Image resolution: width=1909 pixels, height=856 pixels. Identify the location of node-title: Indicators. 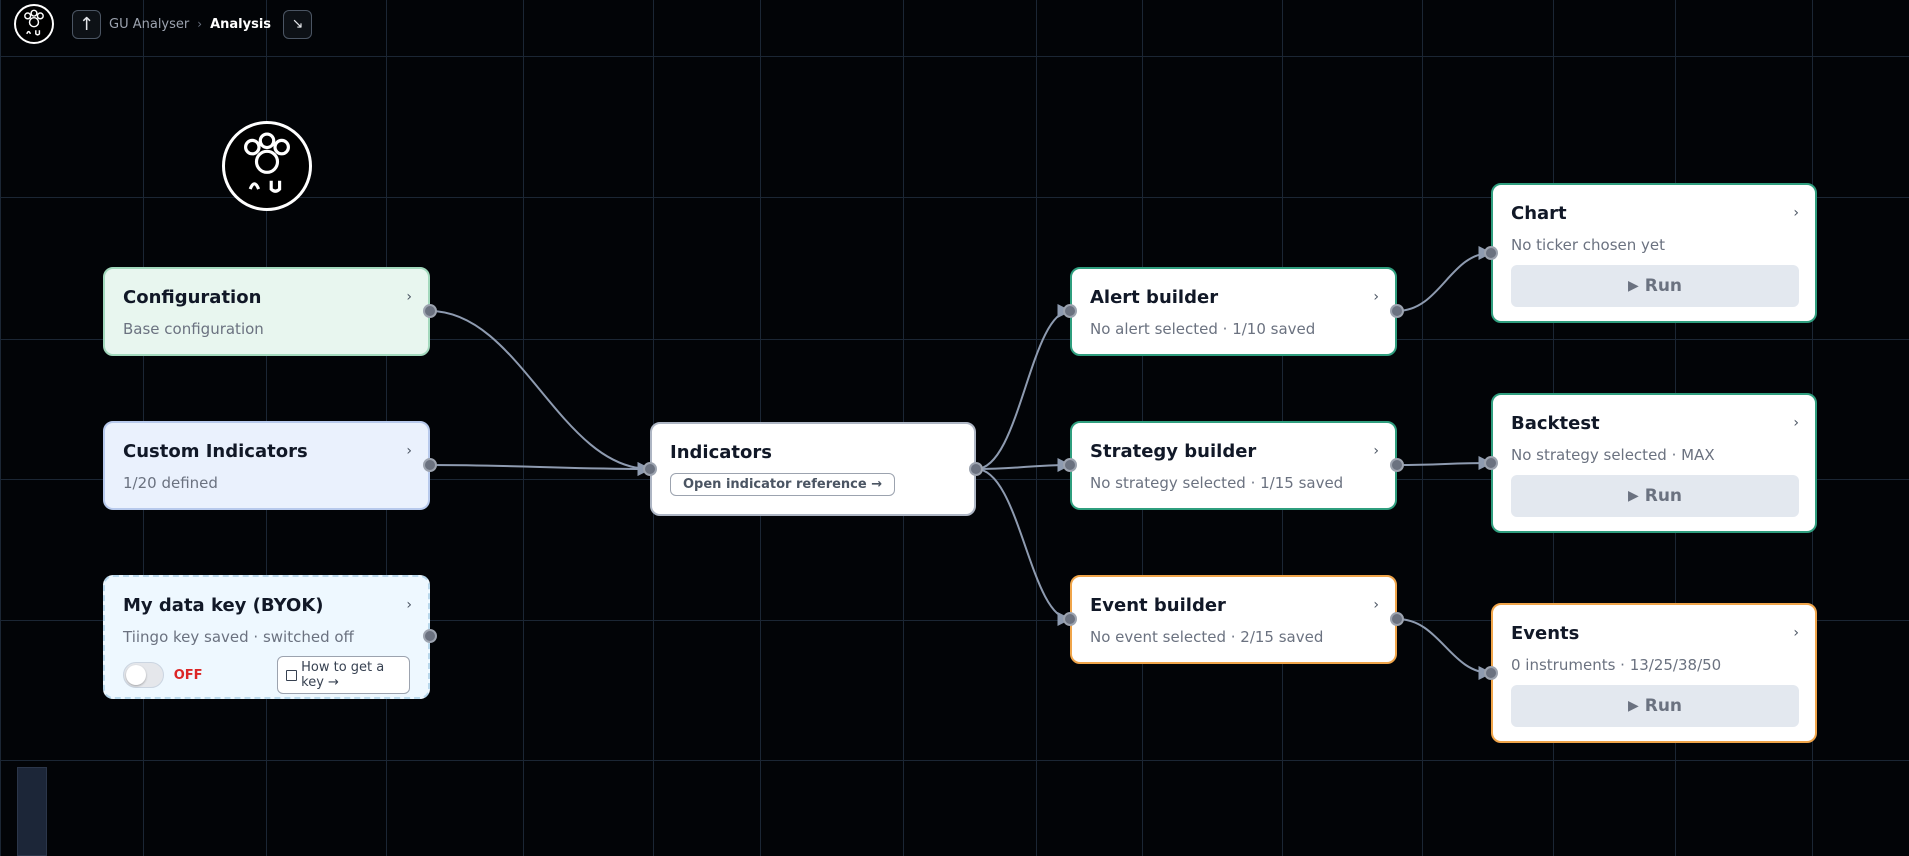
(721, 452).